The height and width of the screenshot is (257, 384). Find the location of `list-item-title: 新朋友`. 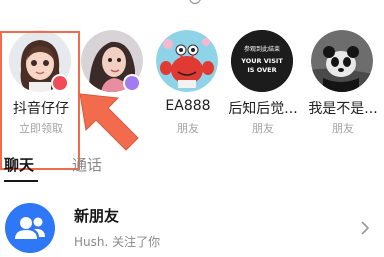

list-item-title: 新朋友 is located at coordinates (97, 216).